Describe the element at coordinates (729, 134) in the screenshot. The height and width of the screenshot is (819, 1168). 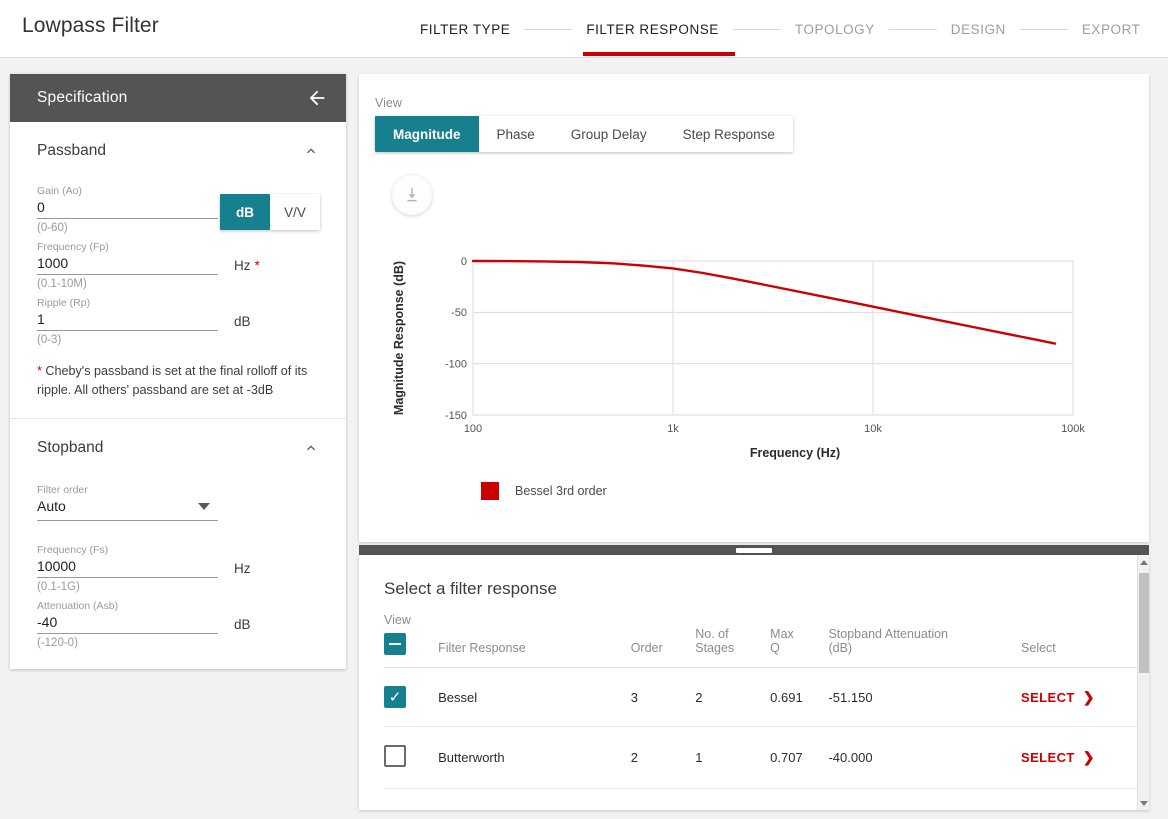
I see `tab-step-response: Step Response` at that location.